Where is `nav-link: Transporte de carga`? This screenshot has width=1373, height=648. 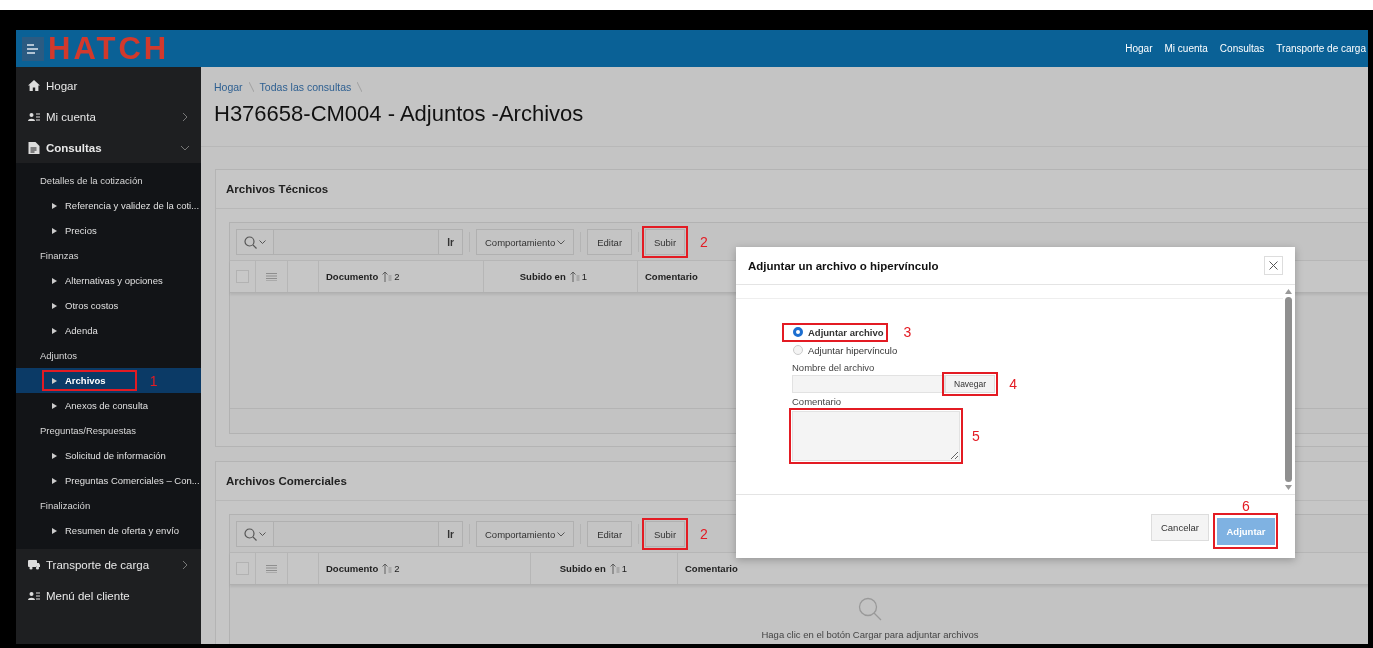 nav-link: Transporte de carga is located at coordinates (1321, 48).